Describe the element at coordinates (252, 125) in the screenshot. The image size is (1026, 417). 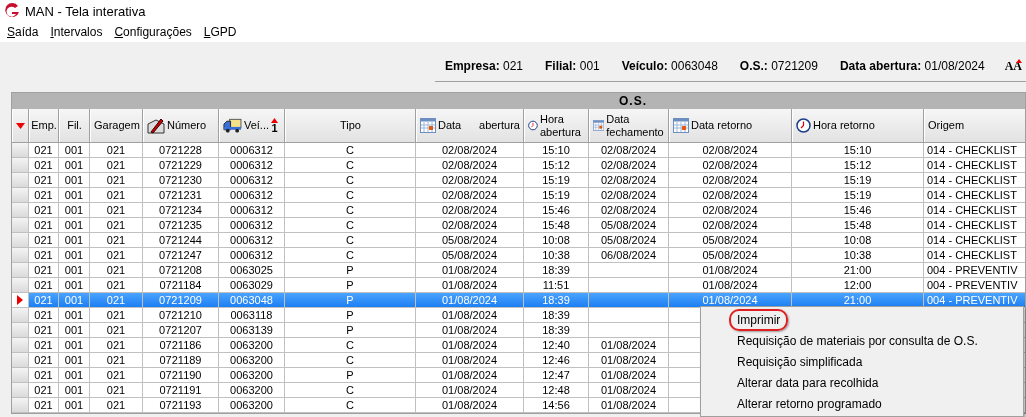
I see `column-header: Veí... 1` at that location.